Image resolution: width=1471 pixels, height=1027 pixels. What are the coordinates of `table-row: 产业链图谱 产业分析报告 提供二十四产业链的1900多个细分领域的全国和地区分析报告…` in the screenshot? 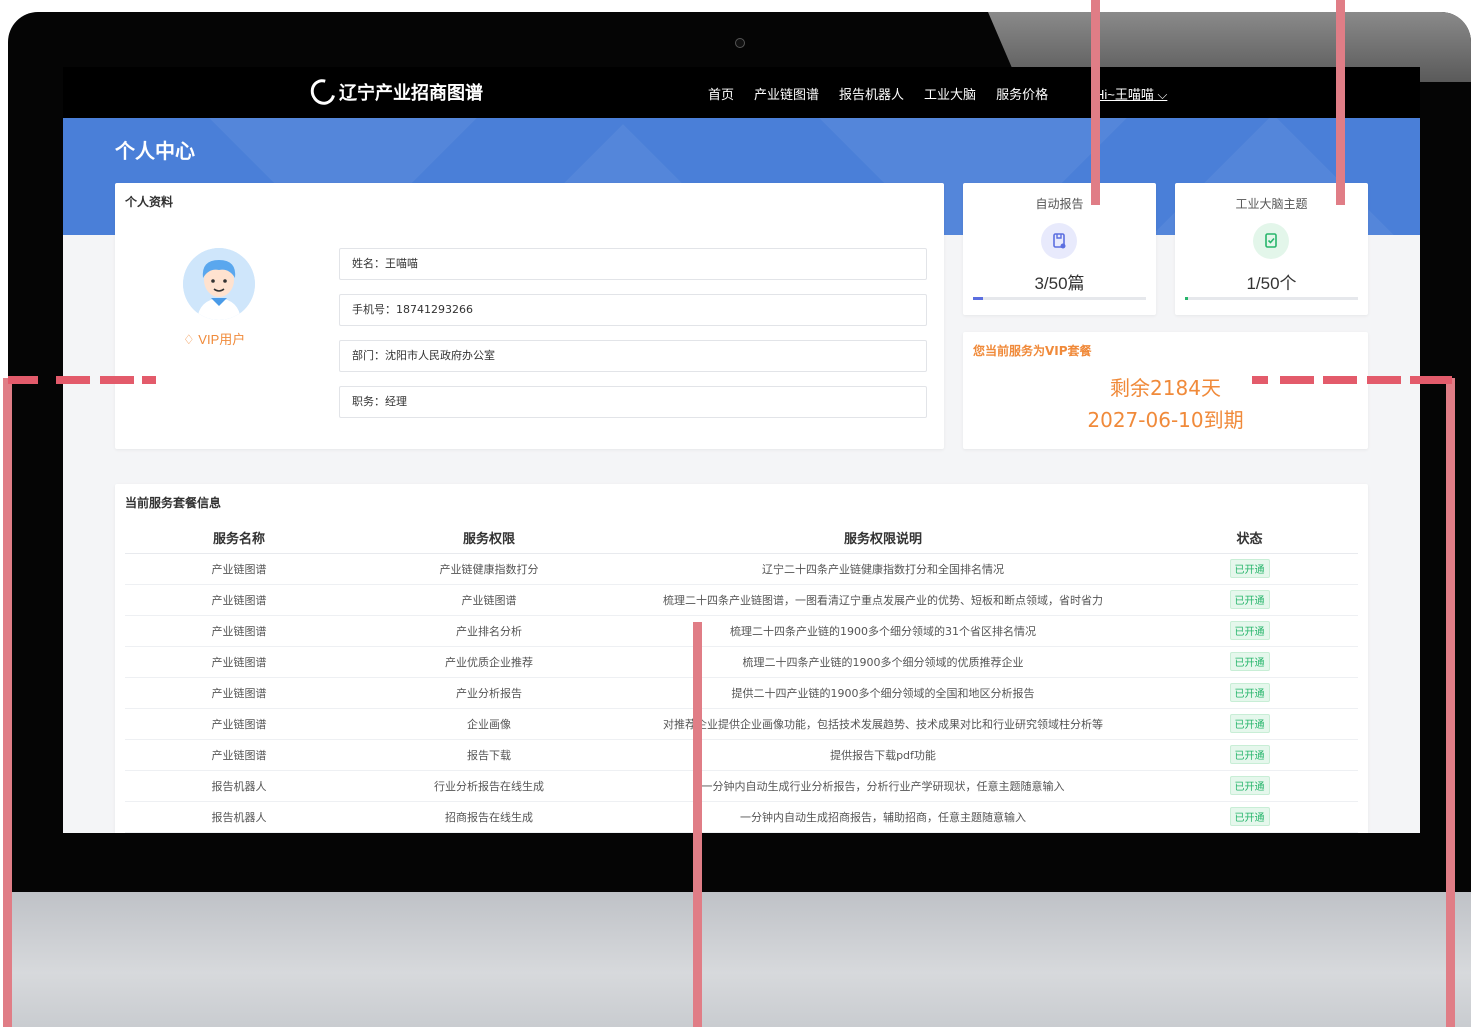 It's located at (741, 693).